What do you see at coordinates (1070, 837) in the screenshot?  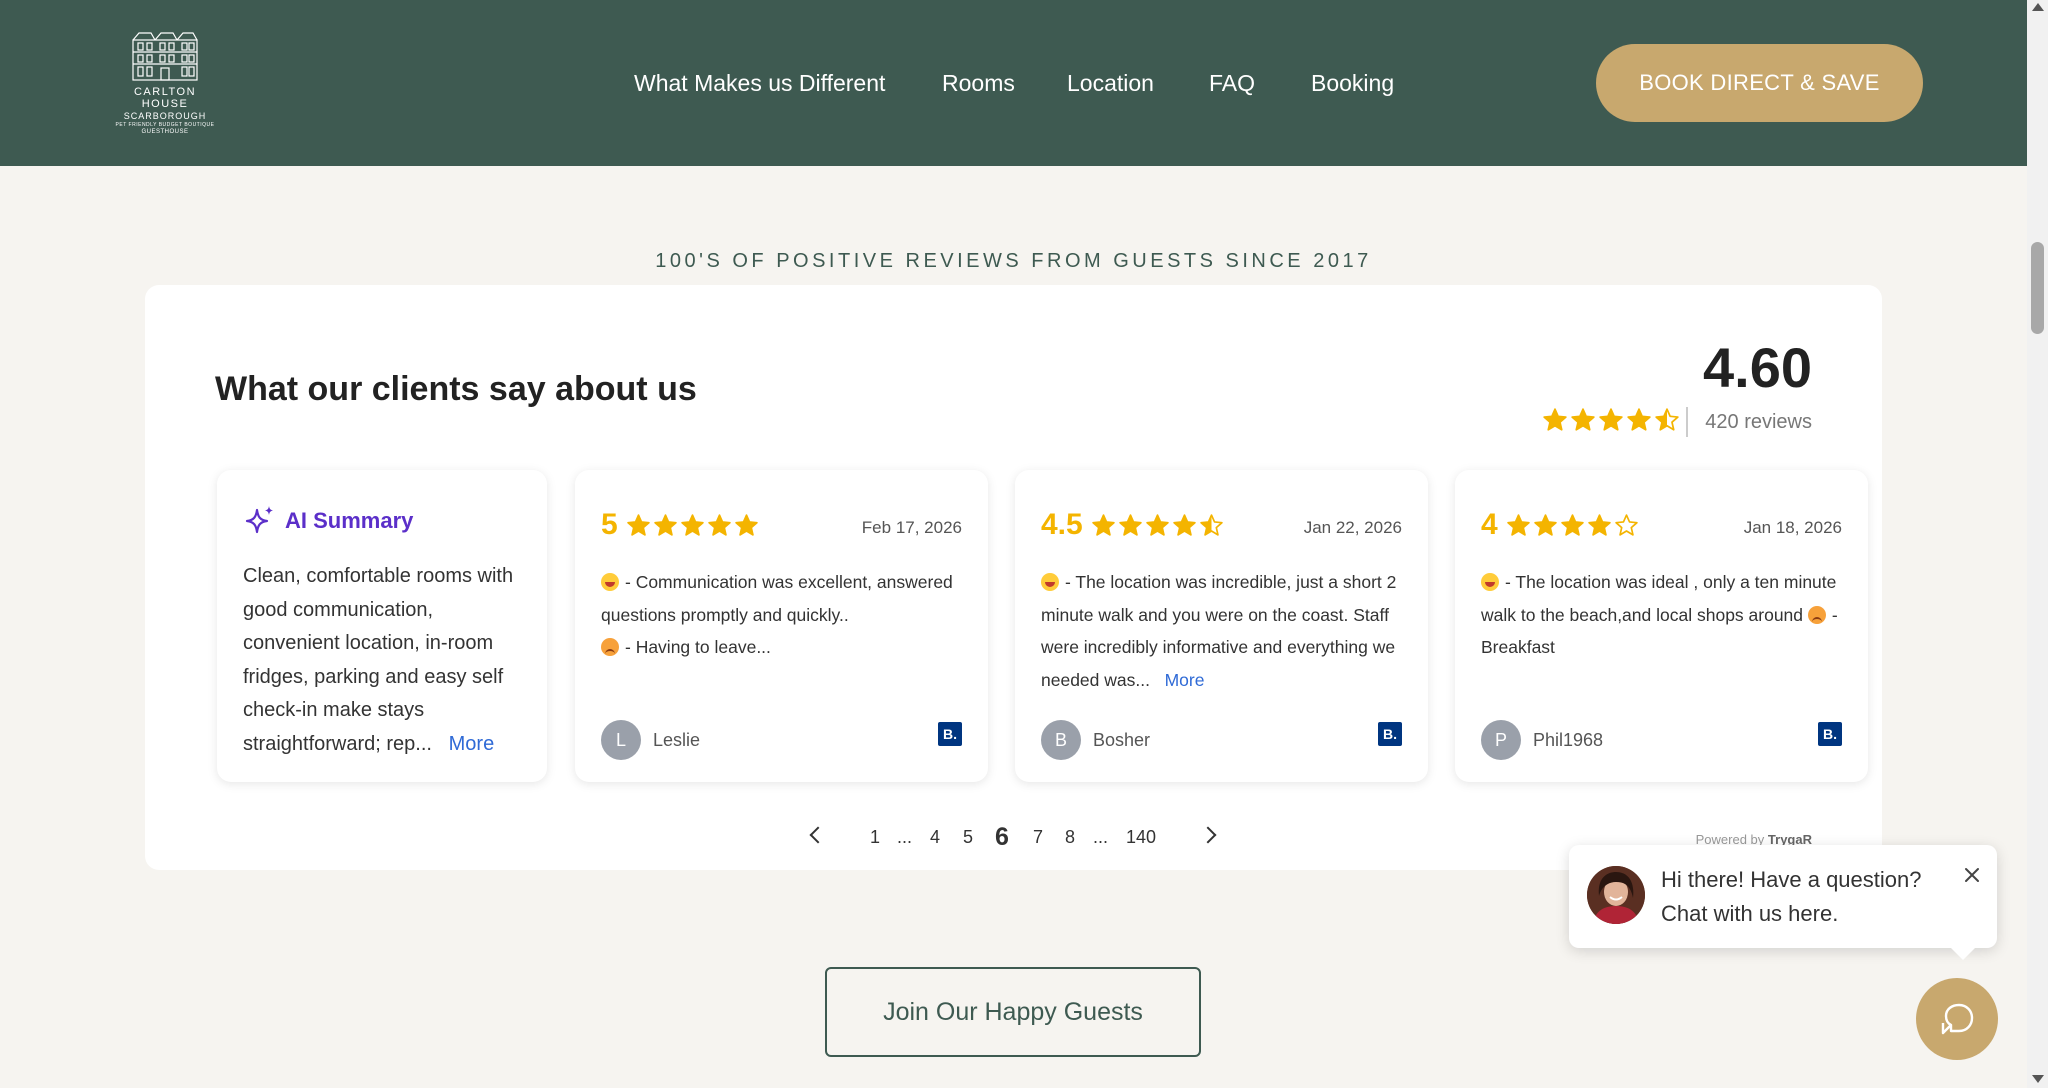 I see `page-8: 8` at bounding box center [1070, 837].